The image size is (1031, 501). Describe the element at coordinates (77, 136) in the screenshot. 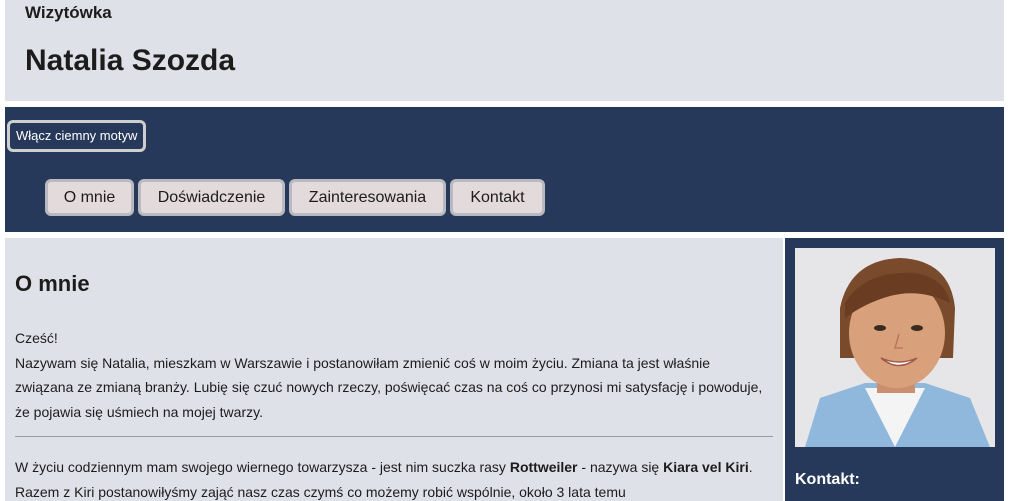

I see `dark-theme-toggle-button: Włącz ciemny motyw` at that location.